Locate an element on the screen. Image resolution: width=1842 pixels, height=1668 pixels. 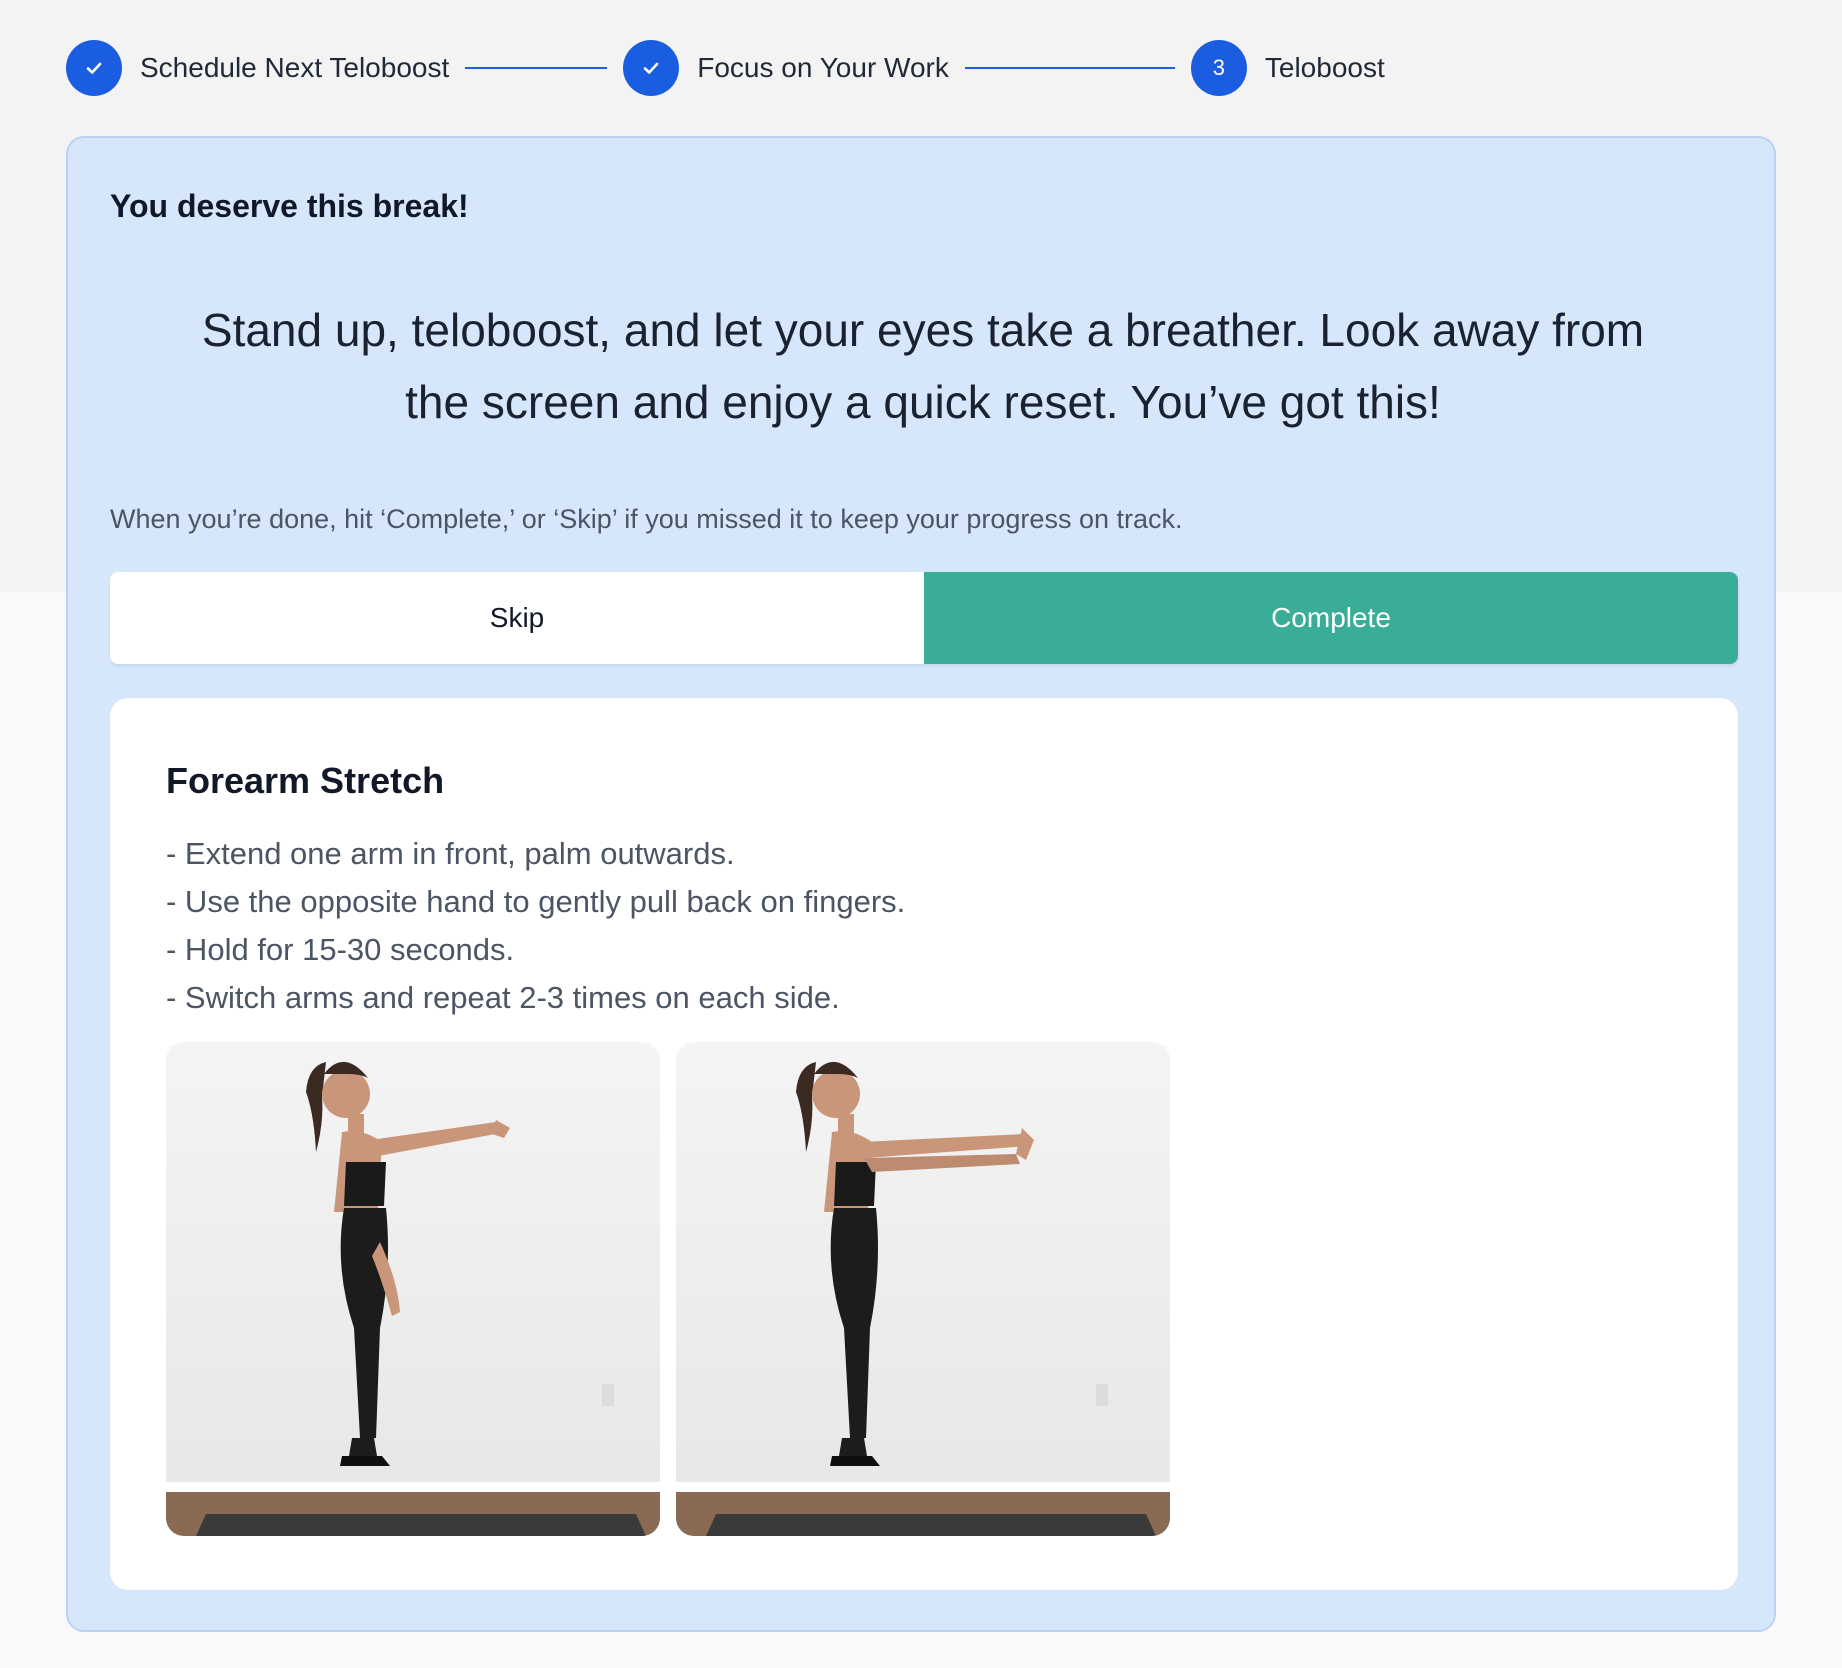
exercise-photo-arm-extended is located at coordinates (413, 1289).